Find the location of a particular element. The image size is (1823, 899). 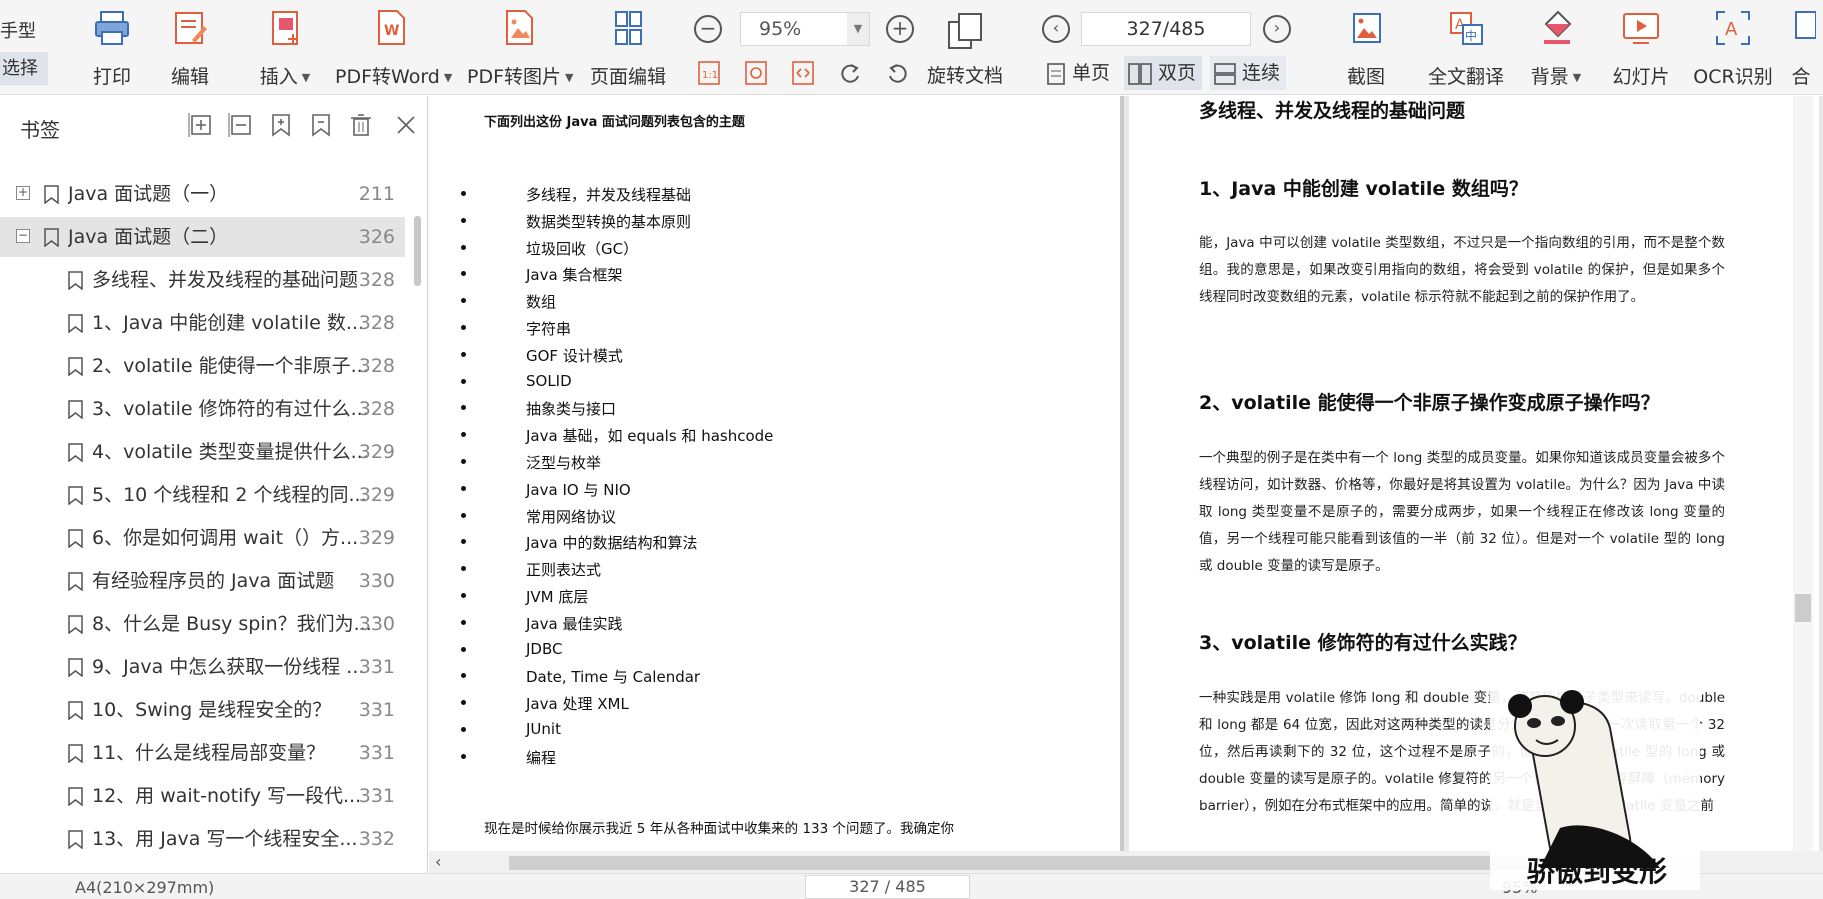

next-page-icon: › is located at coordinates (1277, 29).